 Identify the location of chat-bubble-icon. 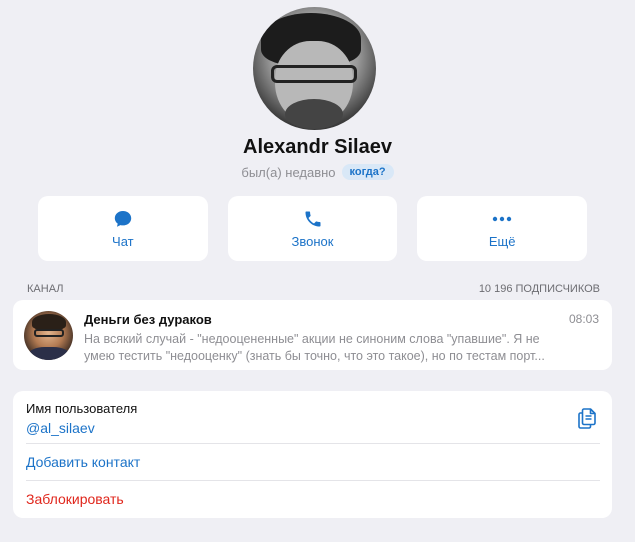
(123, 218).